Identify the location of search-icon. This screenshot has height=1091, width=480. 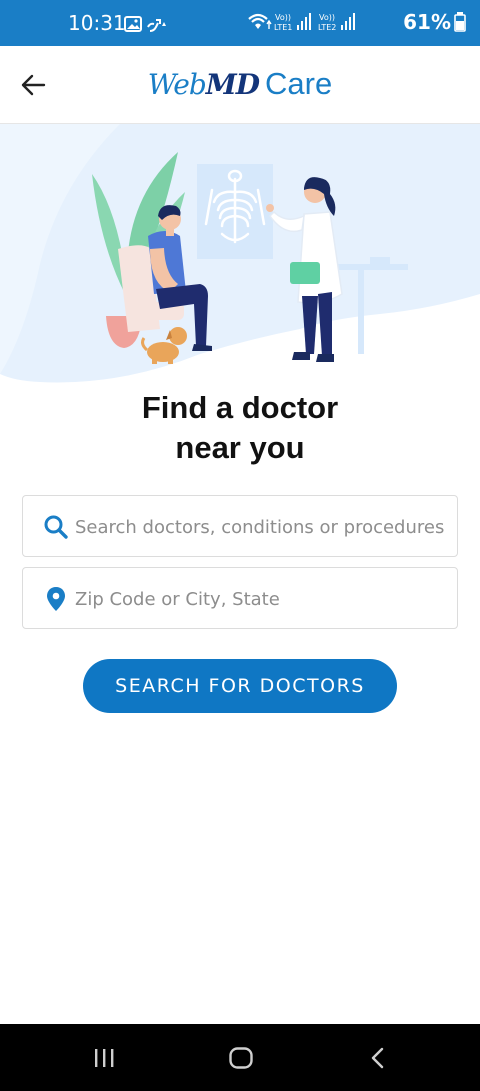
(56, 527).